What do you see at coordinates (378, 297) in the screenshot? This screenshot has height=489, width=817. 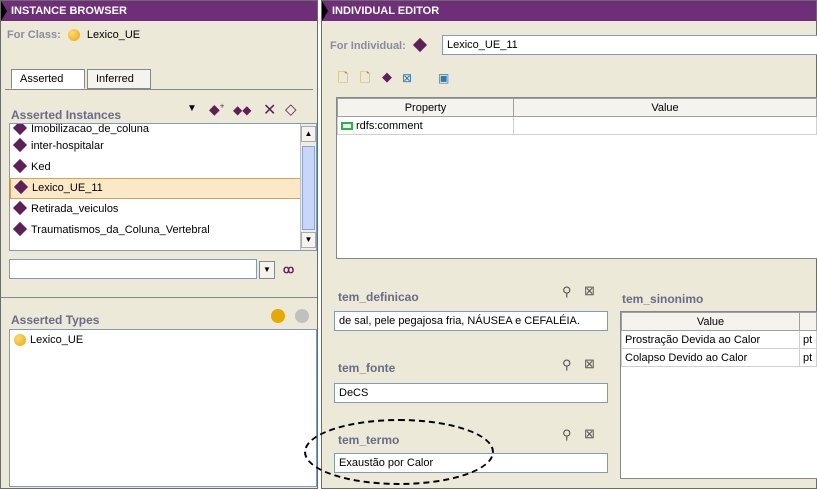 I see `tem-definicao-label: tem_definicao` at bounding box center [378, 297].